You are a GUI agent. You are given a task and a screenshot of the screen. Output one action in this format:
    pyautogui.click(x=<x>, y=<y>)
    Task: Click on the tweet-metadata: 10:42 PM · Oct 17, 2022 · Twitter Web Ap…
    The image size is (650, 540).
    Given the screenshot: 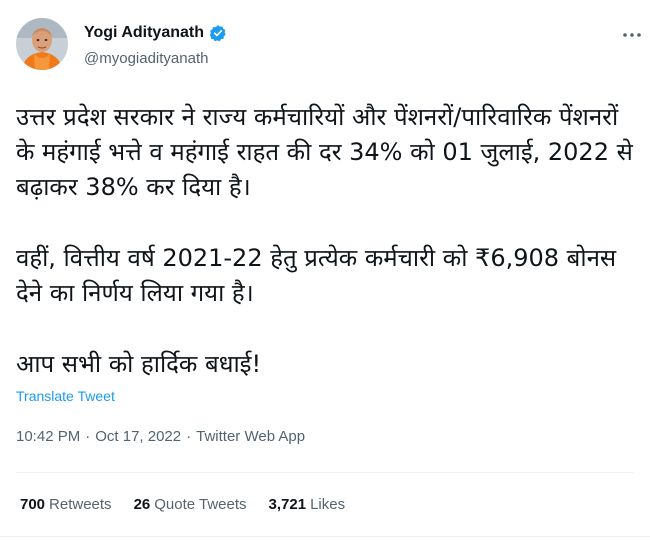 What is the action you would take?
    pyautogui.click(x=160, y=436)
    